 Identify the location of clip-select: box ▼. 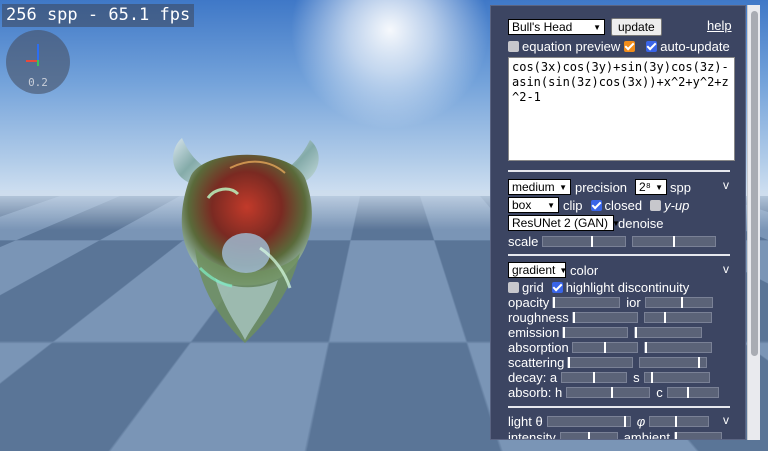
(533, 205).